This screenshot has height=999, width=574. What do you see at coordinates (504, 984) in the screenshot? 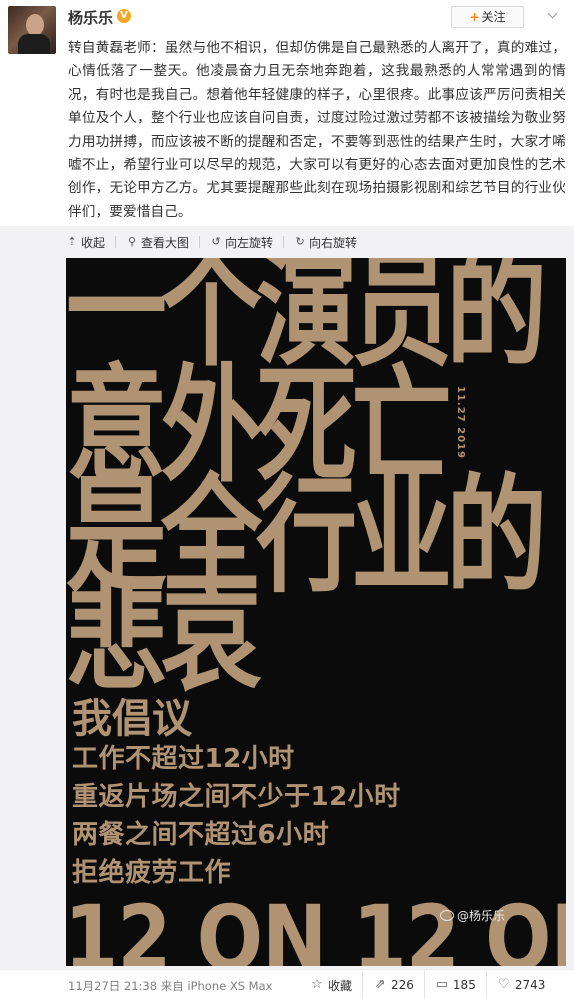
I see `thumbs-up-icon: ♡` at bounding box center [504, 984].